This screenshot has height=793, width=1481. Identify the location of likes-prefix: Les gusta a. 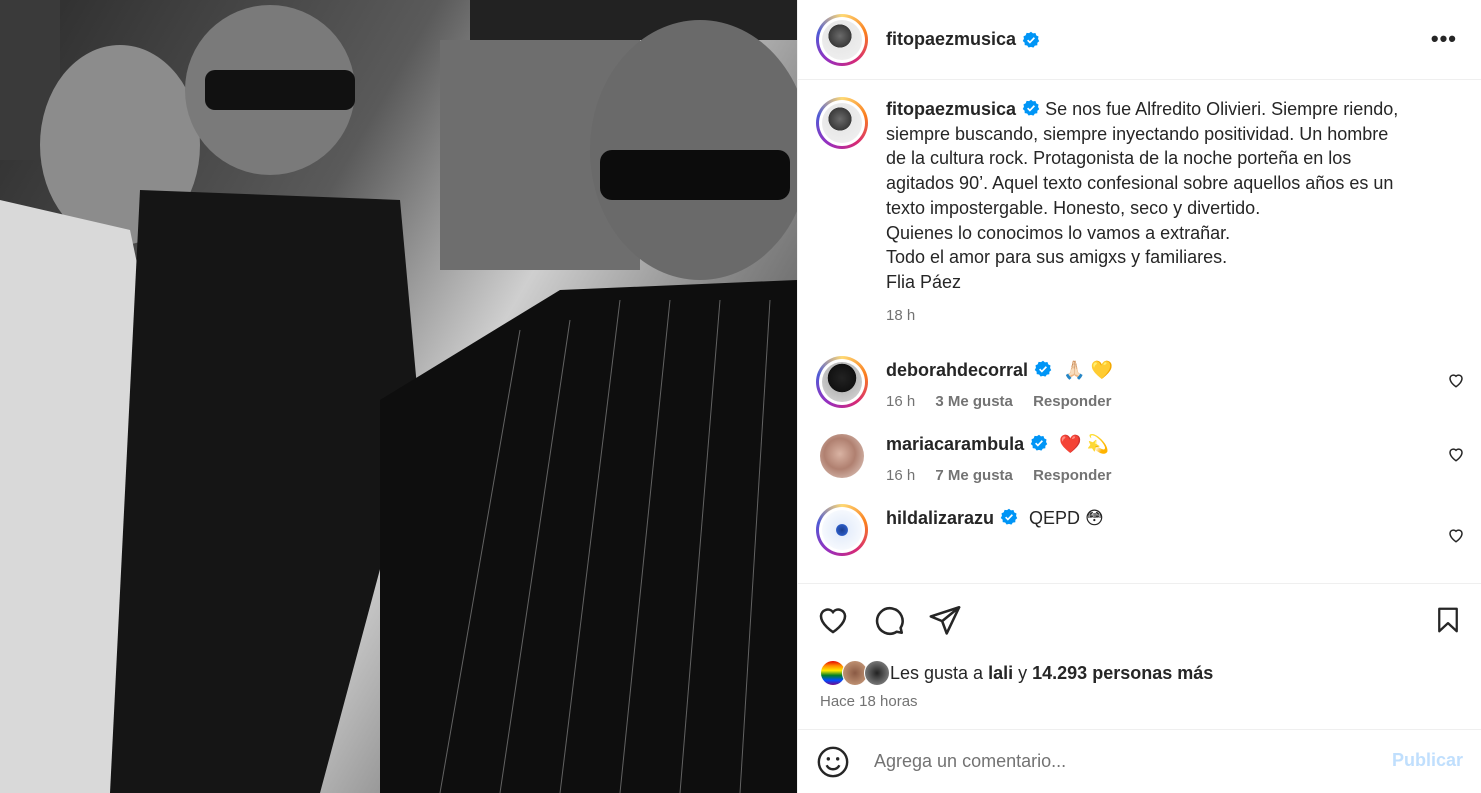
(937, 672).